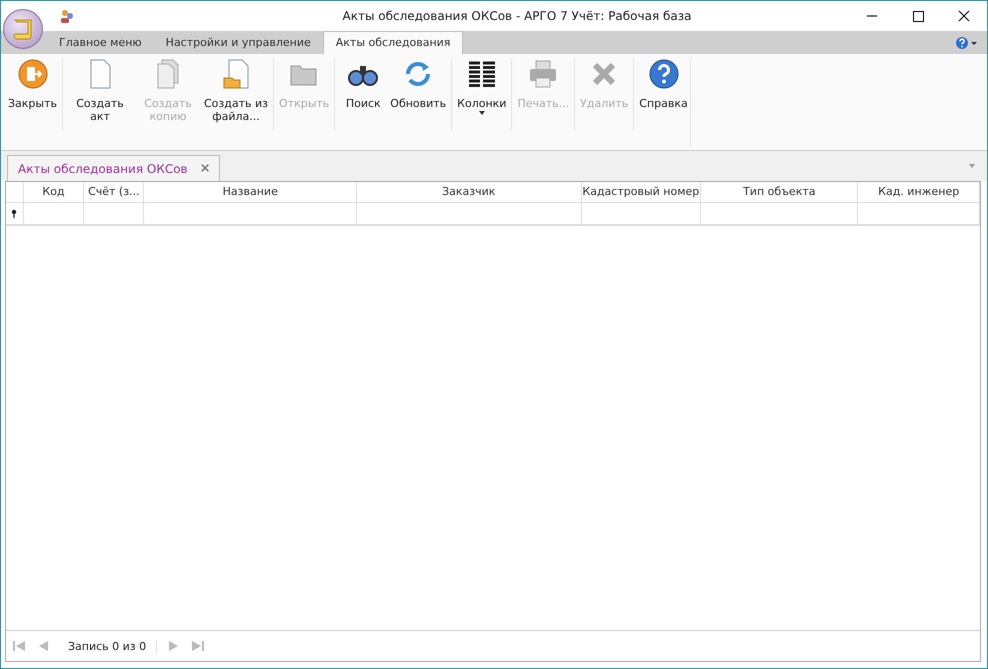 This screenshot has width=988, height=669. Describe the element at coordinates (100, 94) in the screenshot. I see `toolbar-button: Создать акт` at that location.